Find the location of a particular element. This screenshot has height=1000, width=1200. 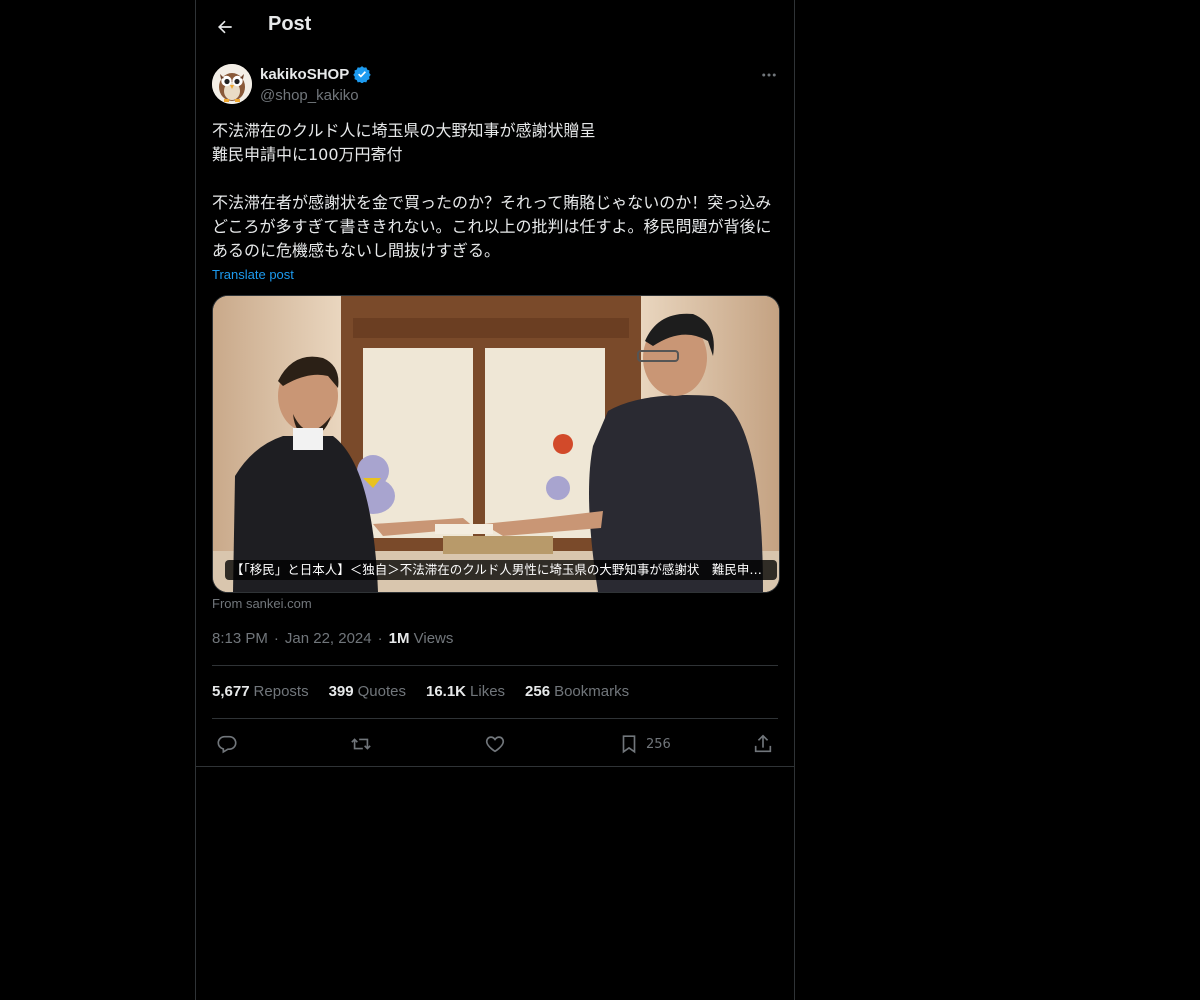

quotes-count: 399 is located at coordinates (341, 691).